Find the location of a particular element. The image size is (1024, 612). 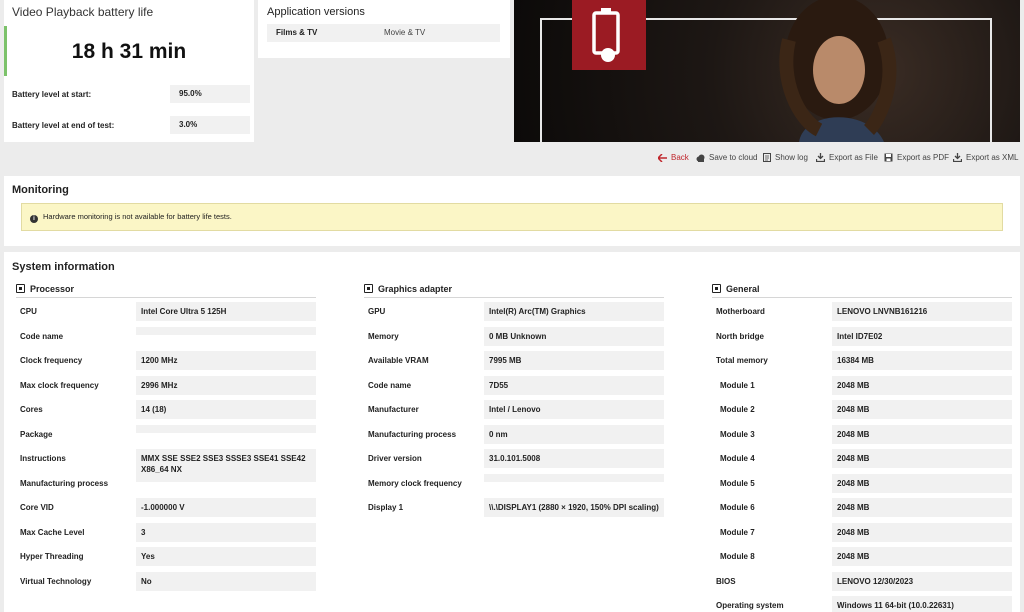

show-log-button: Show log is located at coordinates (785, 157).